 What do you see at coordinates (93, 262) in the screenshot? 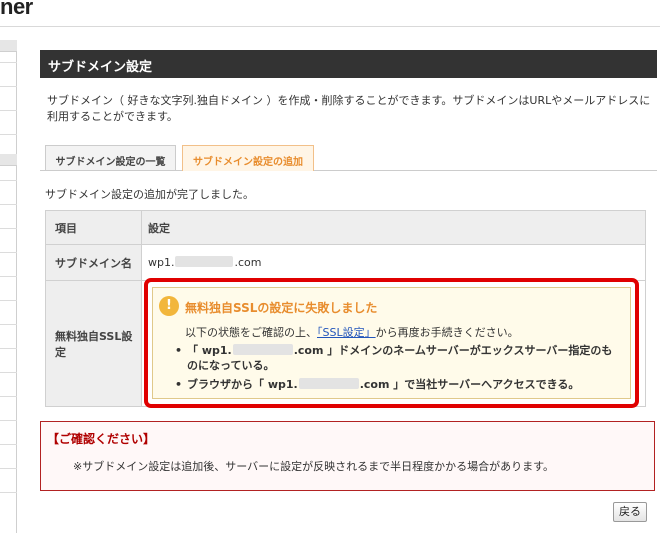
I see `subdomain-label: サブドメイン名` at bounding box center [93, 262].